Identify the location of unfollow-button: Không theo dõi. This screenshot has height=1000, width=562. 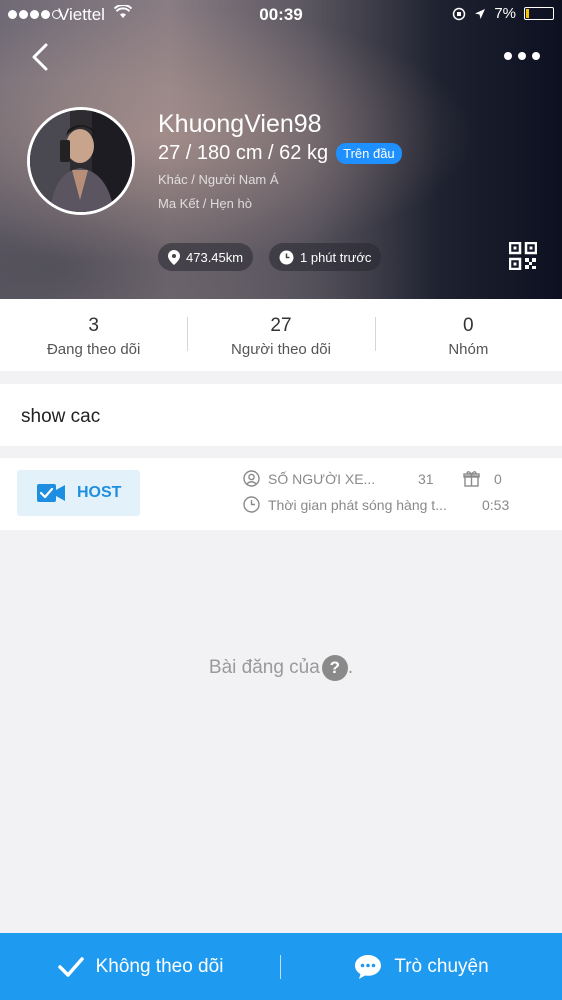
(140, 966).